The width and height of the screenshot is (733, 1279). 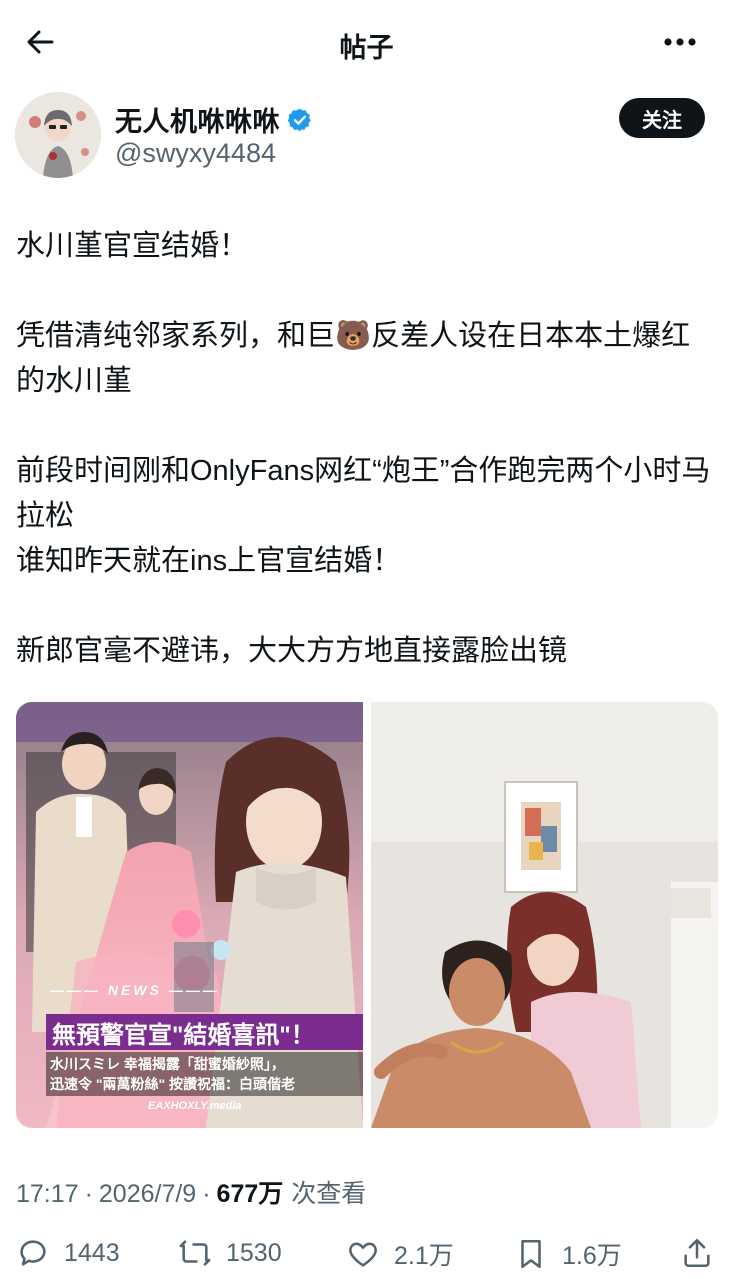 What do you see at coordinates (147, 1194) in the screenshot?
I see `post-date: 2026/7/9` at bounding box center [147, 1194].